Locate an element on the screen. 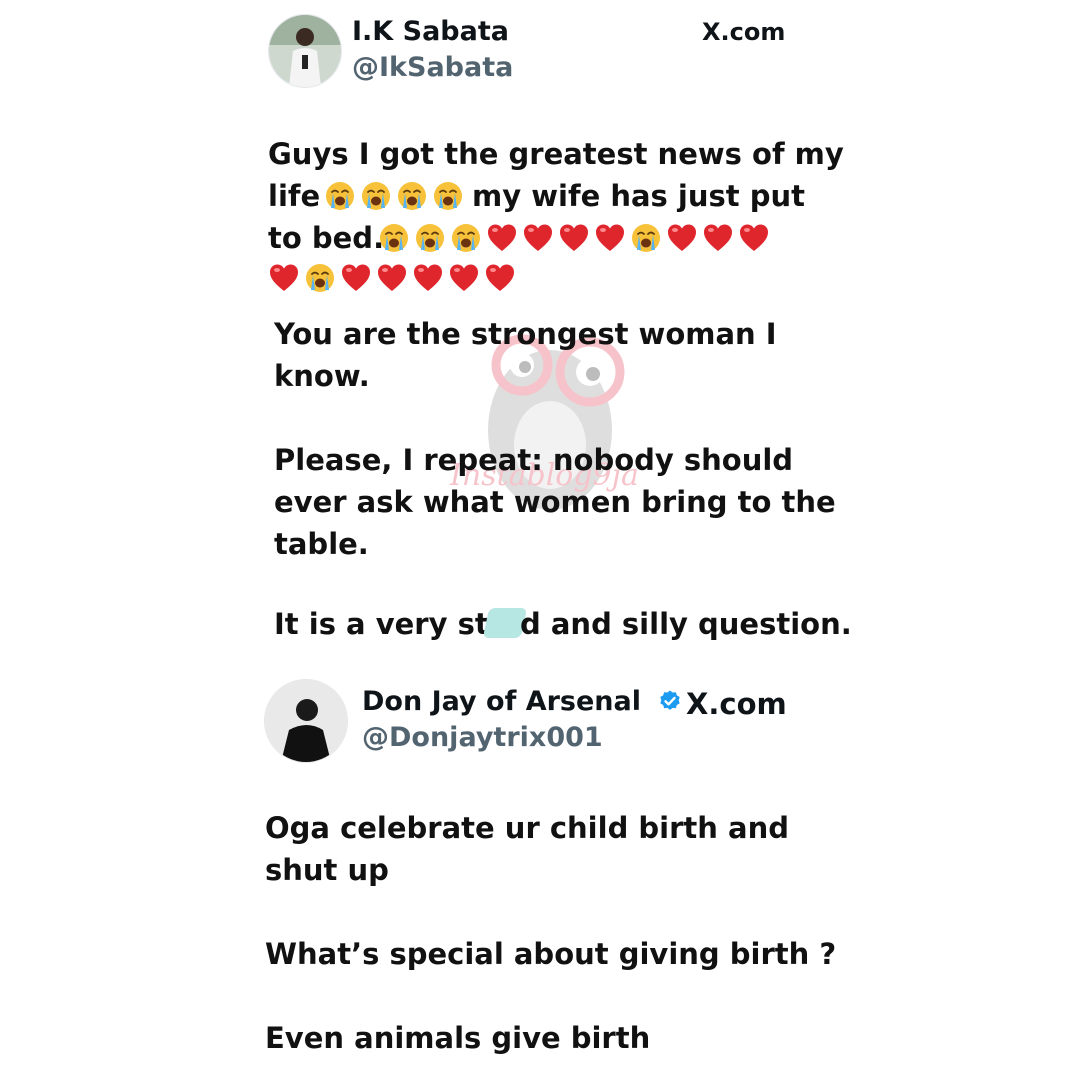 This screenshot has height=1080, width=1080. reply-paragraph-3: Even animals give birth is located at coordinates (458, 1038).